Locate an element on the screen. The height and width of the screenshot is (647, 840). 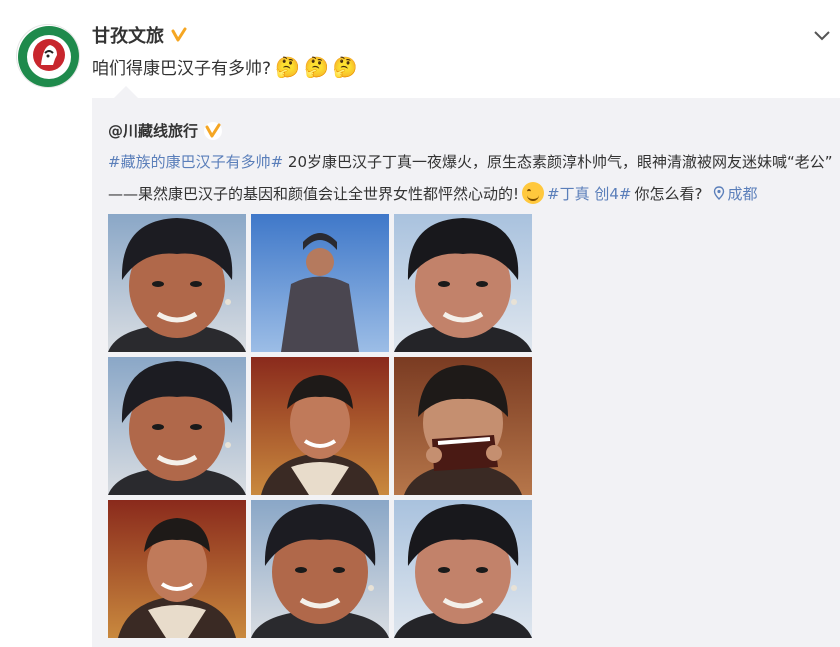
author: 甘孜文旅 is located at coordinates (140, 35).